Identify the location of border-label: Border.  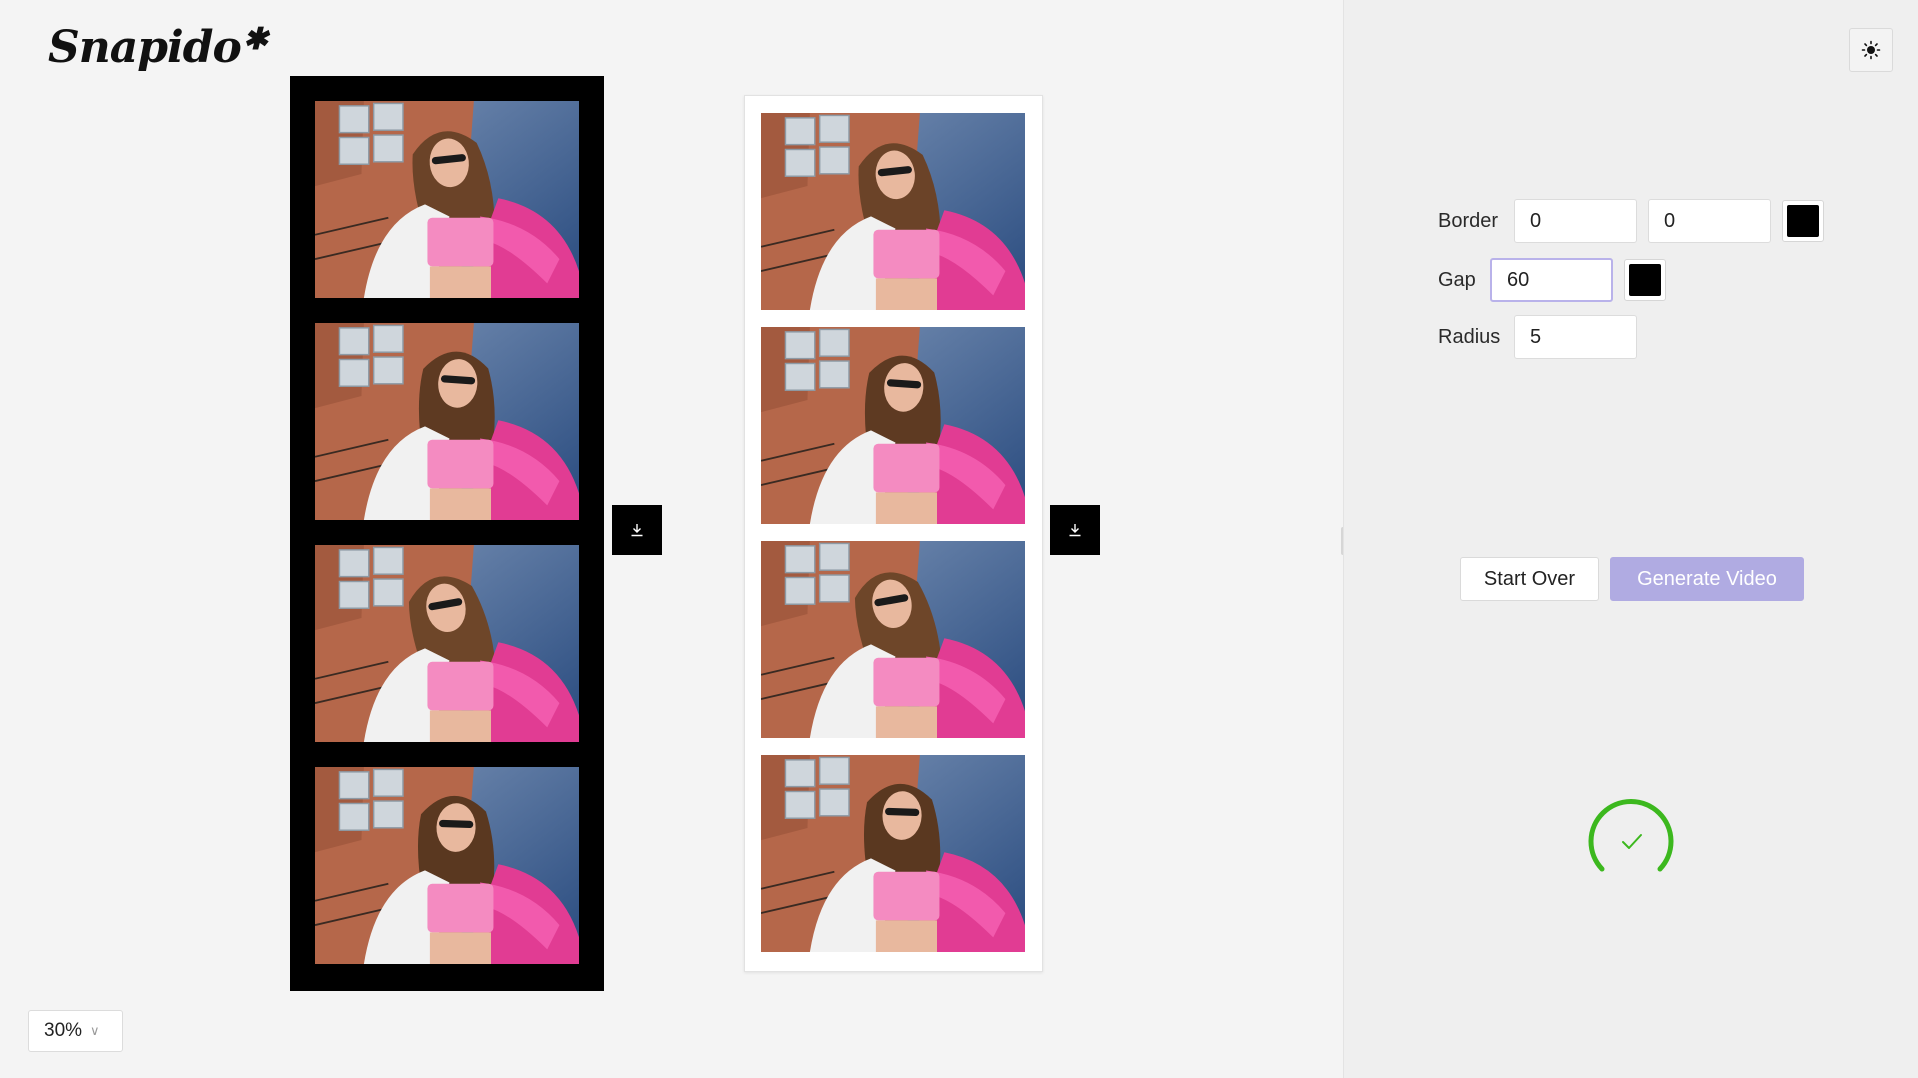
(1468, 220).